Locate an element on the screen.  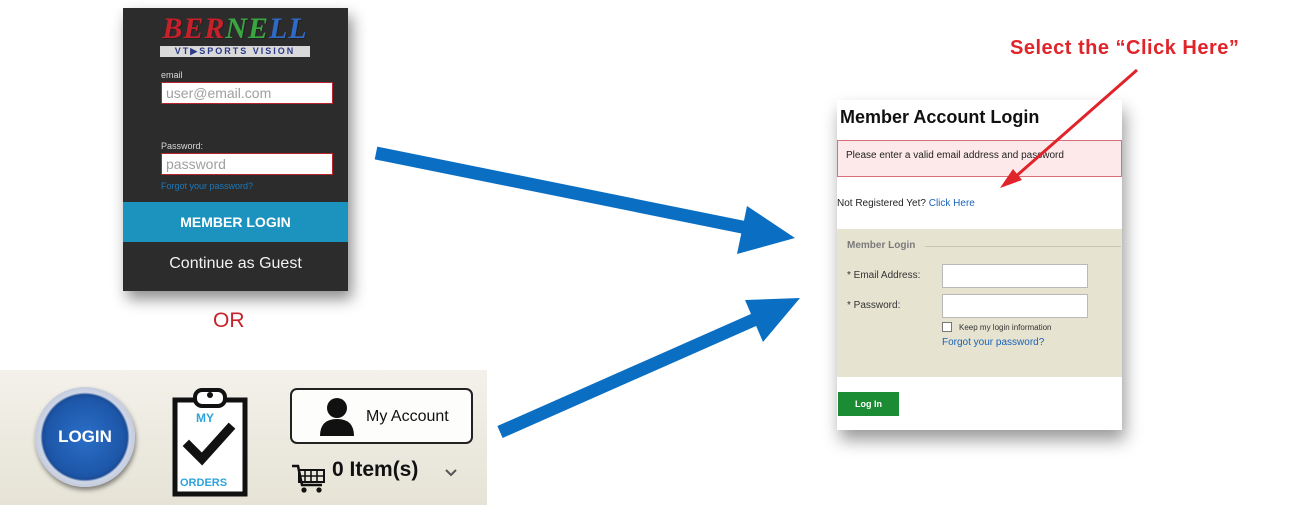
login-button: LOGIN is located at coordinates (85, 437).